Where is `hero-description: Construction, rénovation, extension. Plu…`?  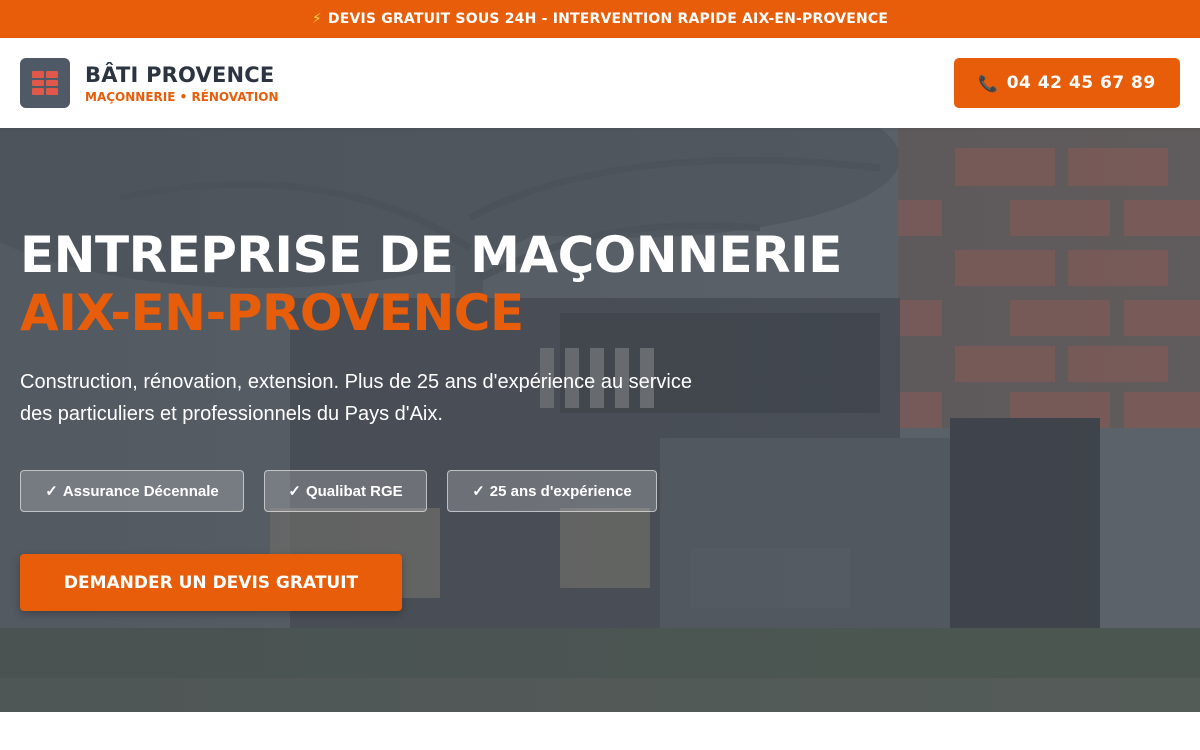
hero-description: Construction, rénovation, extension. Plu… is located at coordinates (356, 398).